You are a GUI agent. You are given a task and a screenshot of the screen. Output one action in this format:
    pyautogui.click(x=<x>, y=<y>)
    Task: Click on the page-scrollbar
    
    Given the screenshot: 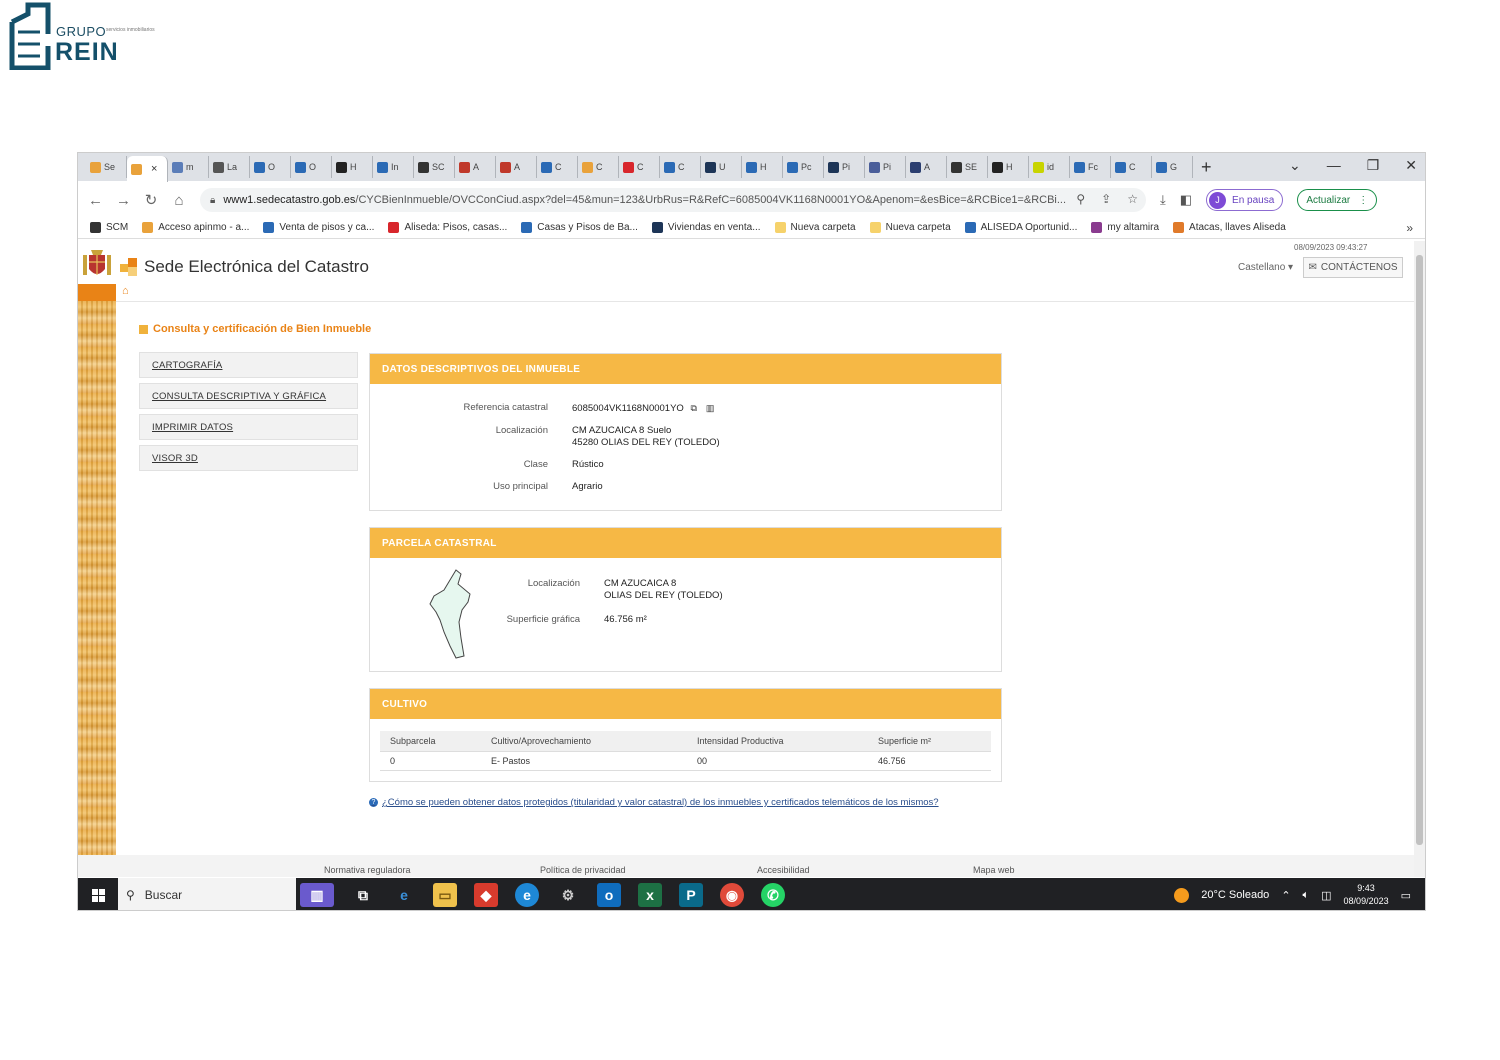 What is the action you would take?
    pyautogui.click(x=1419, y=559)
    